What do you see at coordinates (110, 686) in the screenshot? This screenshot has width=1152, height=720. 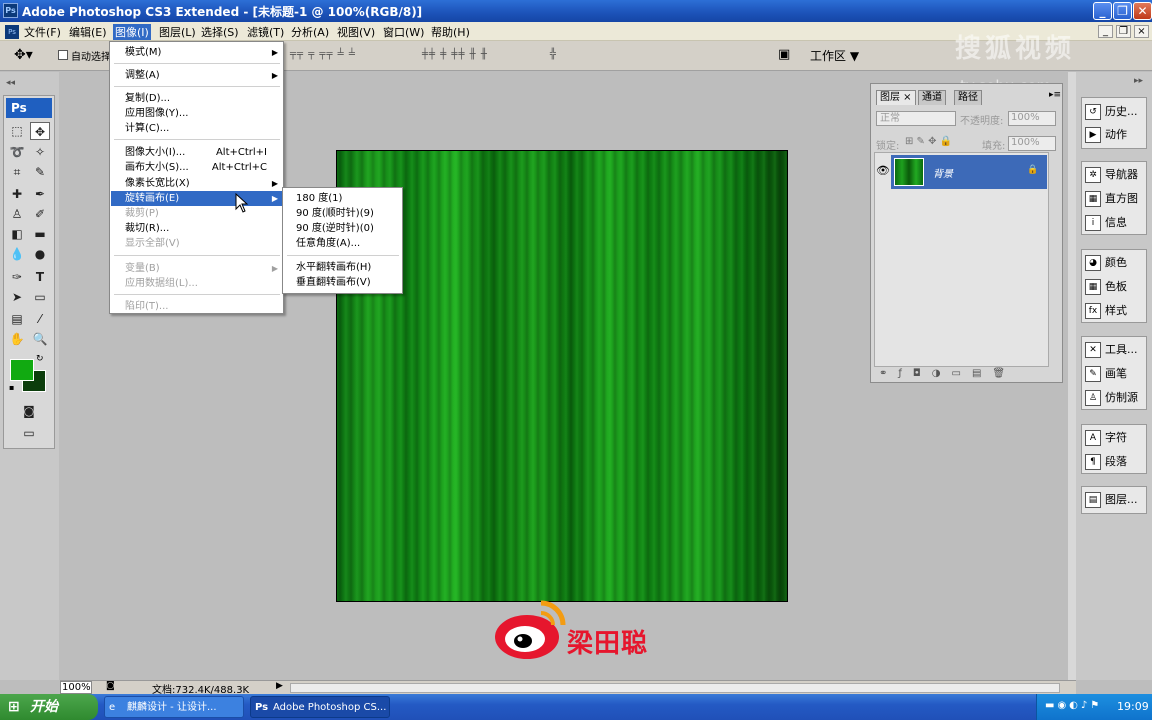 I see `status-icon: ◙` at bounding box center [110, 686].